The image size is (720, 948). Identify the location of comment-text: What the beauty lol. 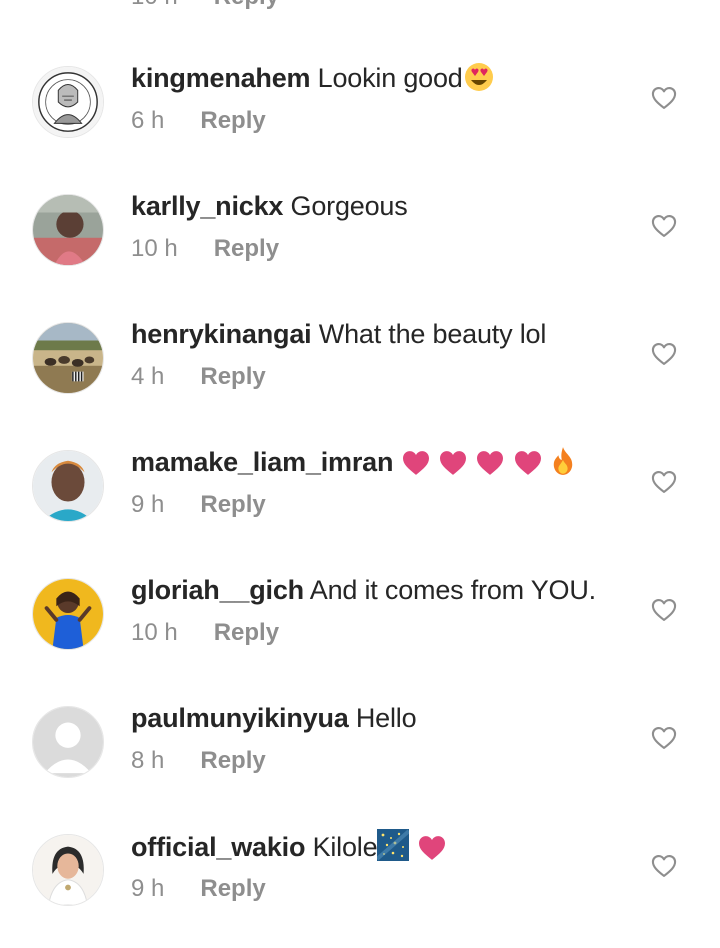
(432, 334).